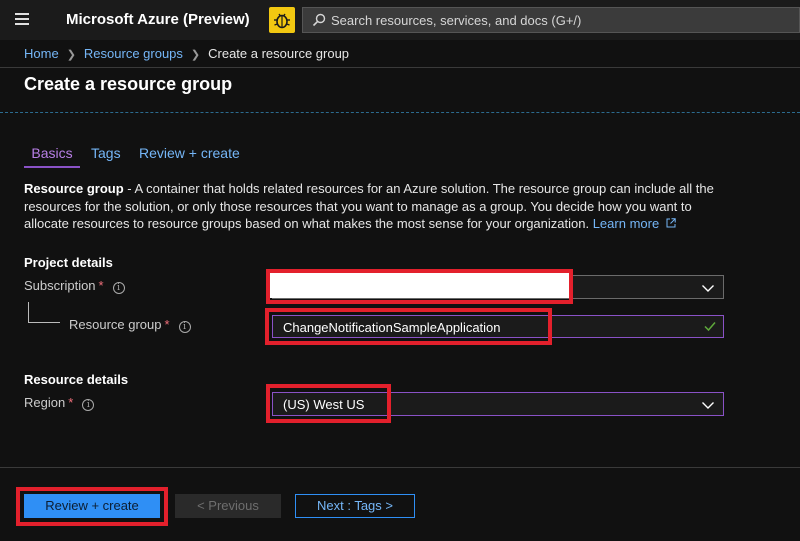 The height and width of the screenshot is (541, 800). What do you see at coordinates (228, 506) in the screenshot?
I see `previous-button: < Previous` at bounding box center [228, 506].